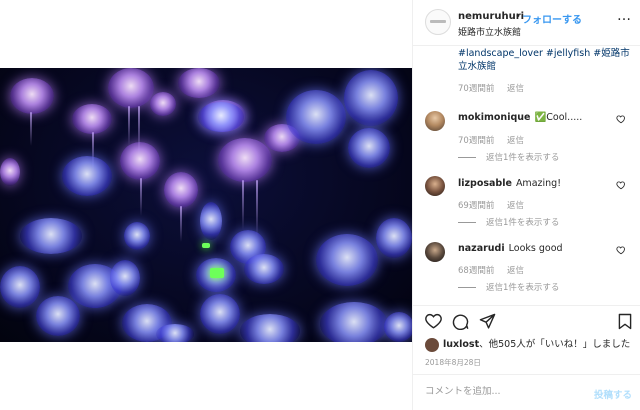 The image size is (640, 410). What do you see at coordinates (438, 22) in the screenshot?
I see `author-avatar` at bounding box center [438, 22].